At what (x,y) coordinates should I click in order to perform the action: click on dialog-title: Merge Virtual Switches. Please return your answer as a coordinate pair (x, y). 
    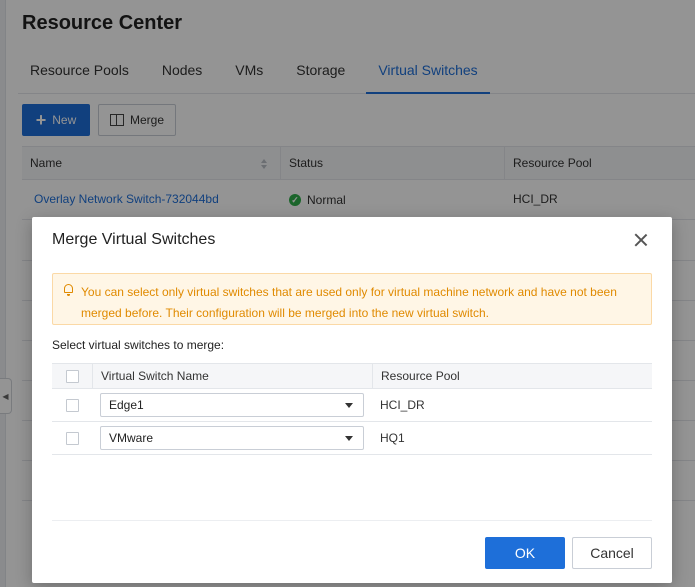
    Looking at the image, I should click on (134, 239).